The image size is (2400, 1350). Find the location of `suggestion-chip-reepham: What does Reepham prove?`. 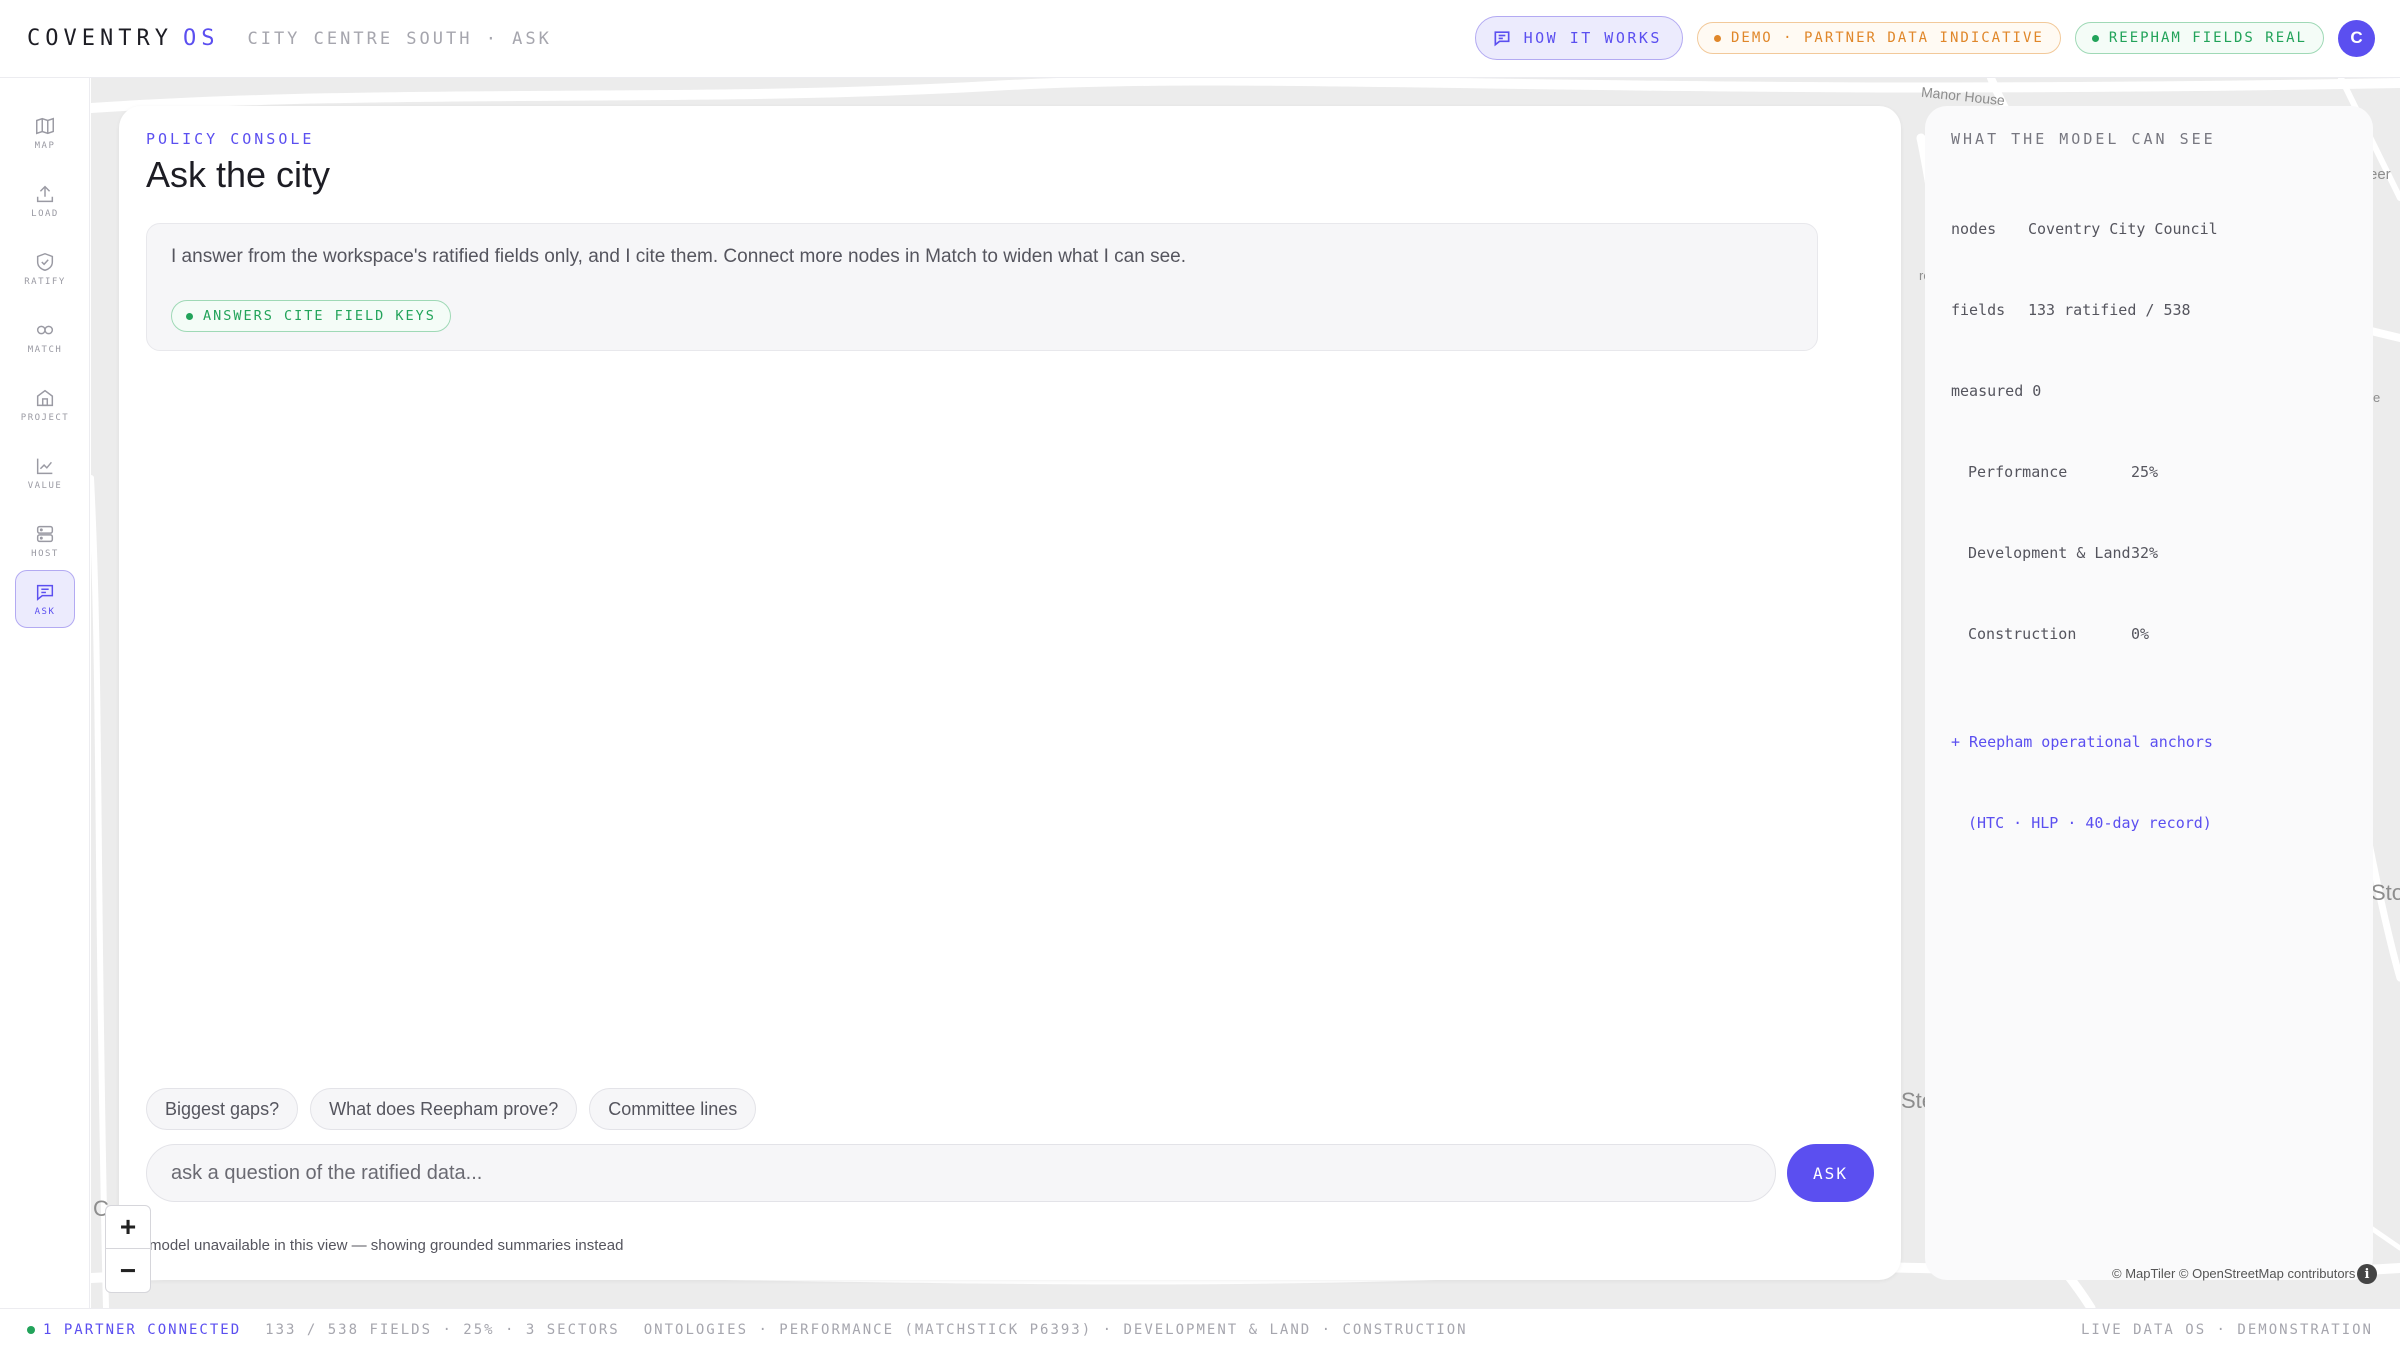

suggestion-chip-reepham: What does Reepham prove? is located at coordinates (444, 1109).